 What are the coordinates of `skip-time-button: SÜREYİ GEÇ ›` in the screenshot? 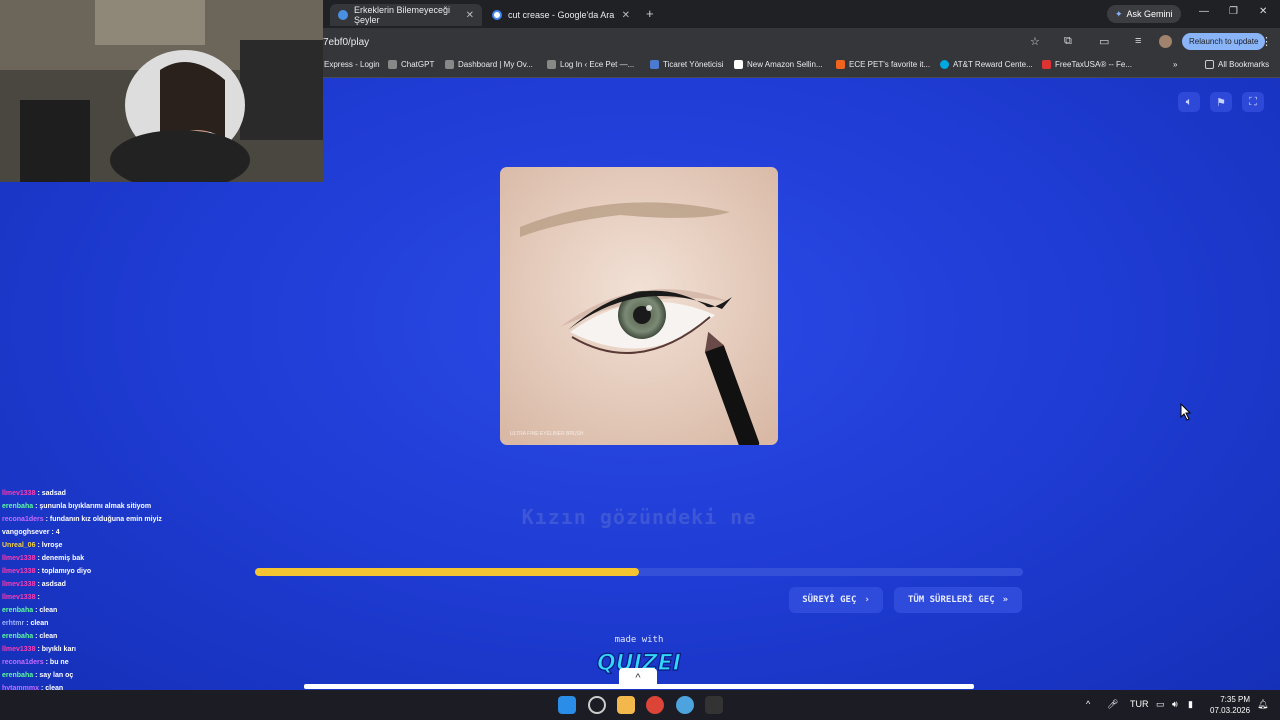 It's located at (836, 600).